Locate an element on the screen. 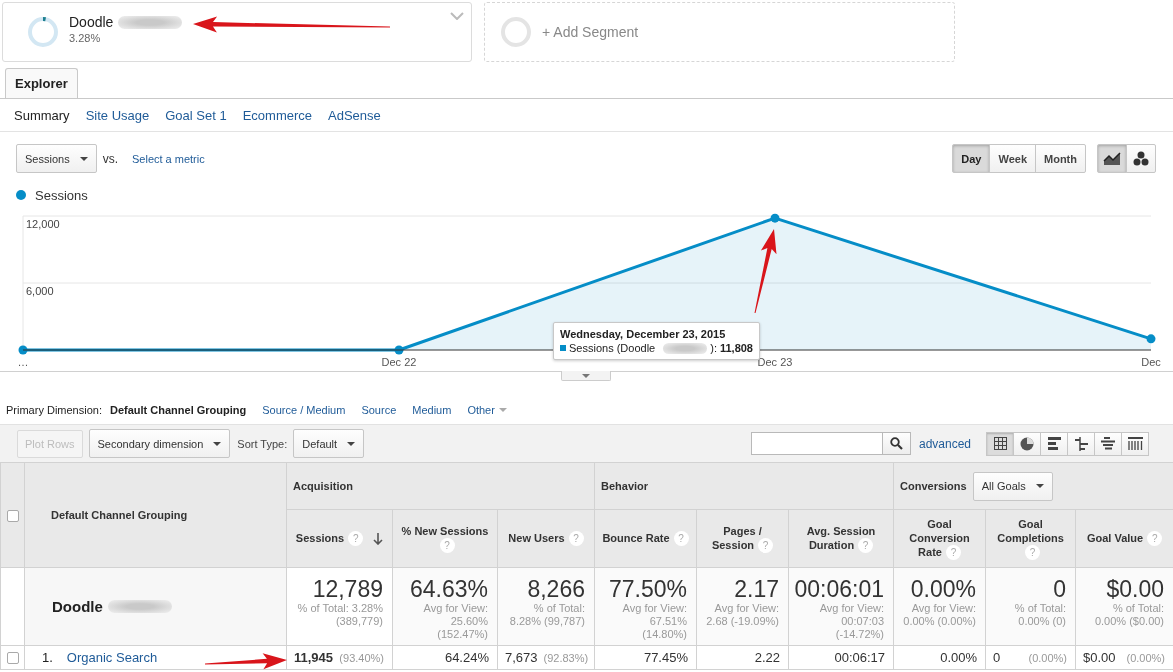 The image size is (1173, 672). select-metric-link: Select a metric is located at coordinates (168, 159).